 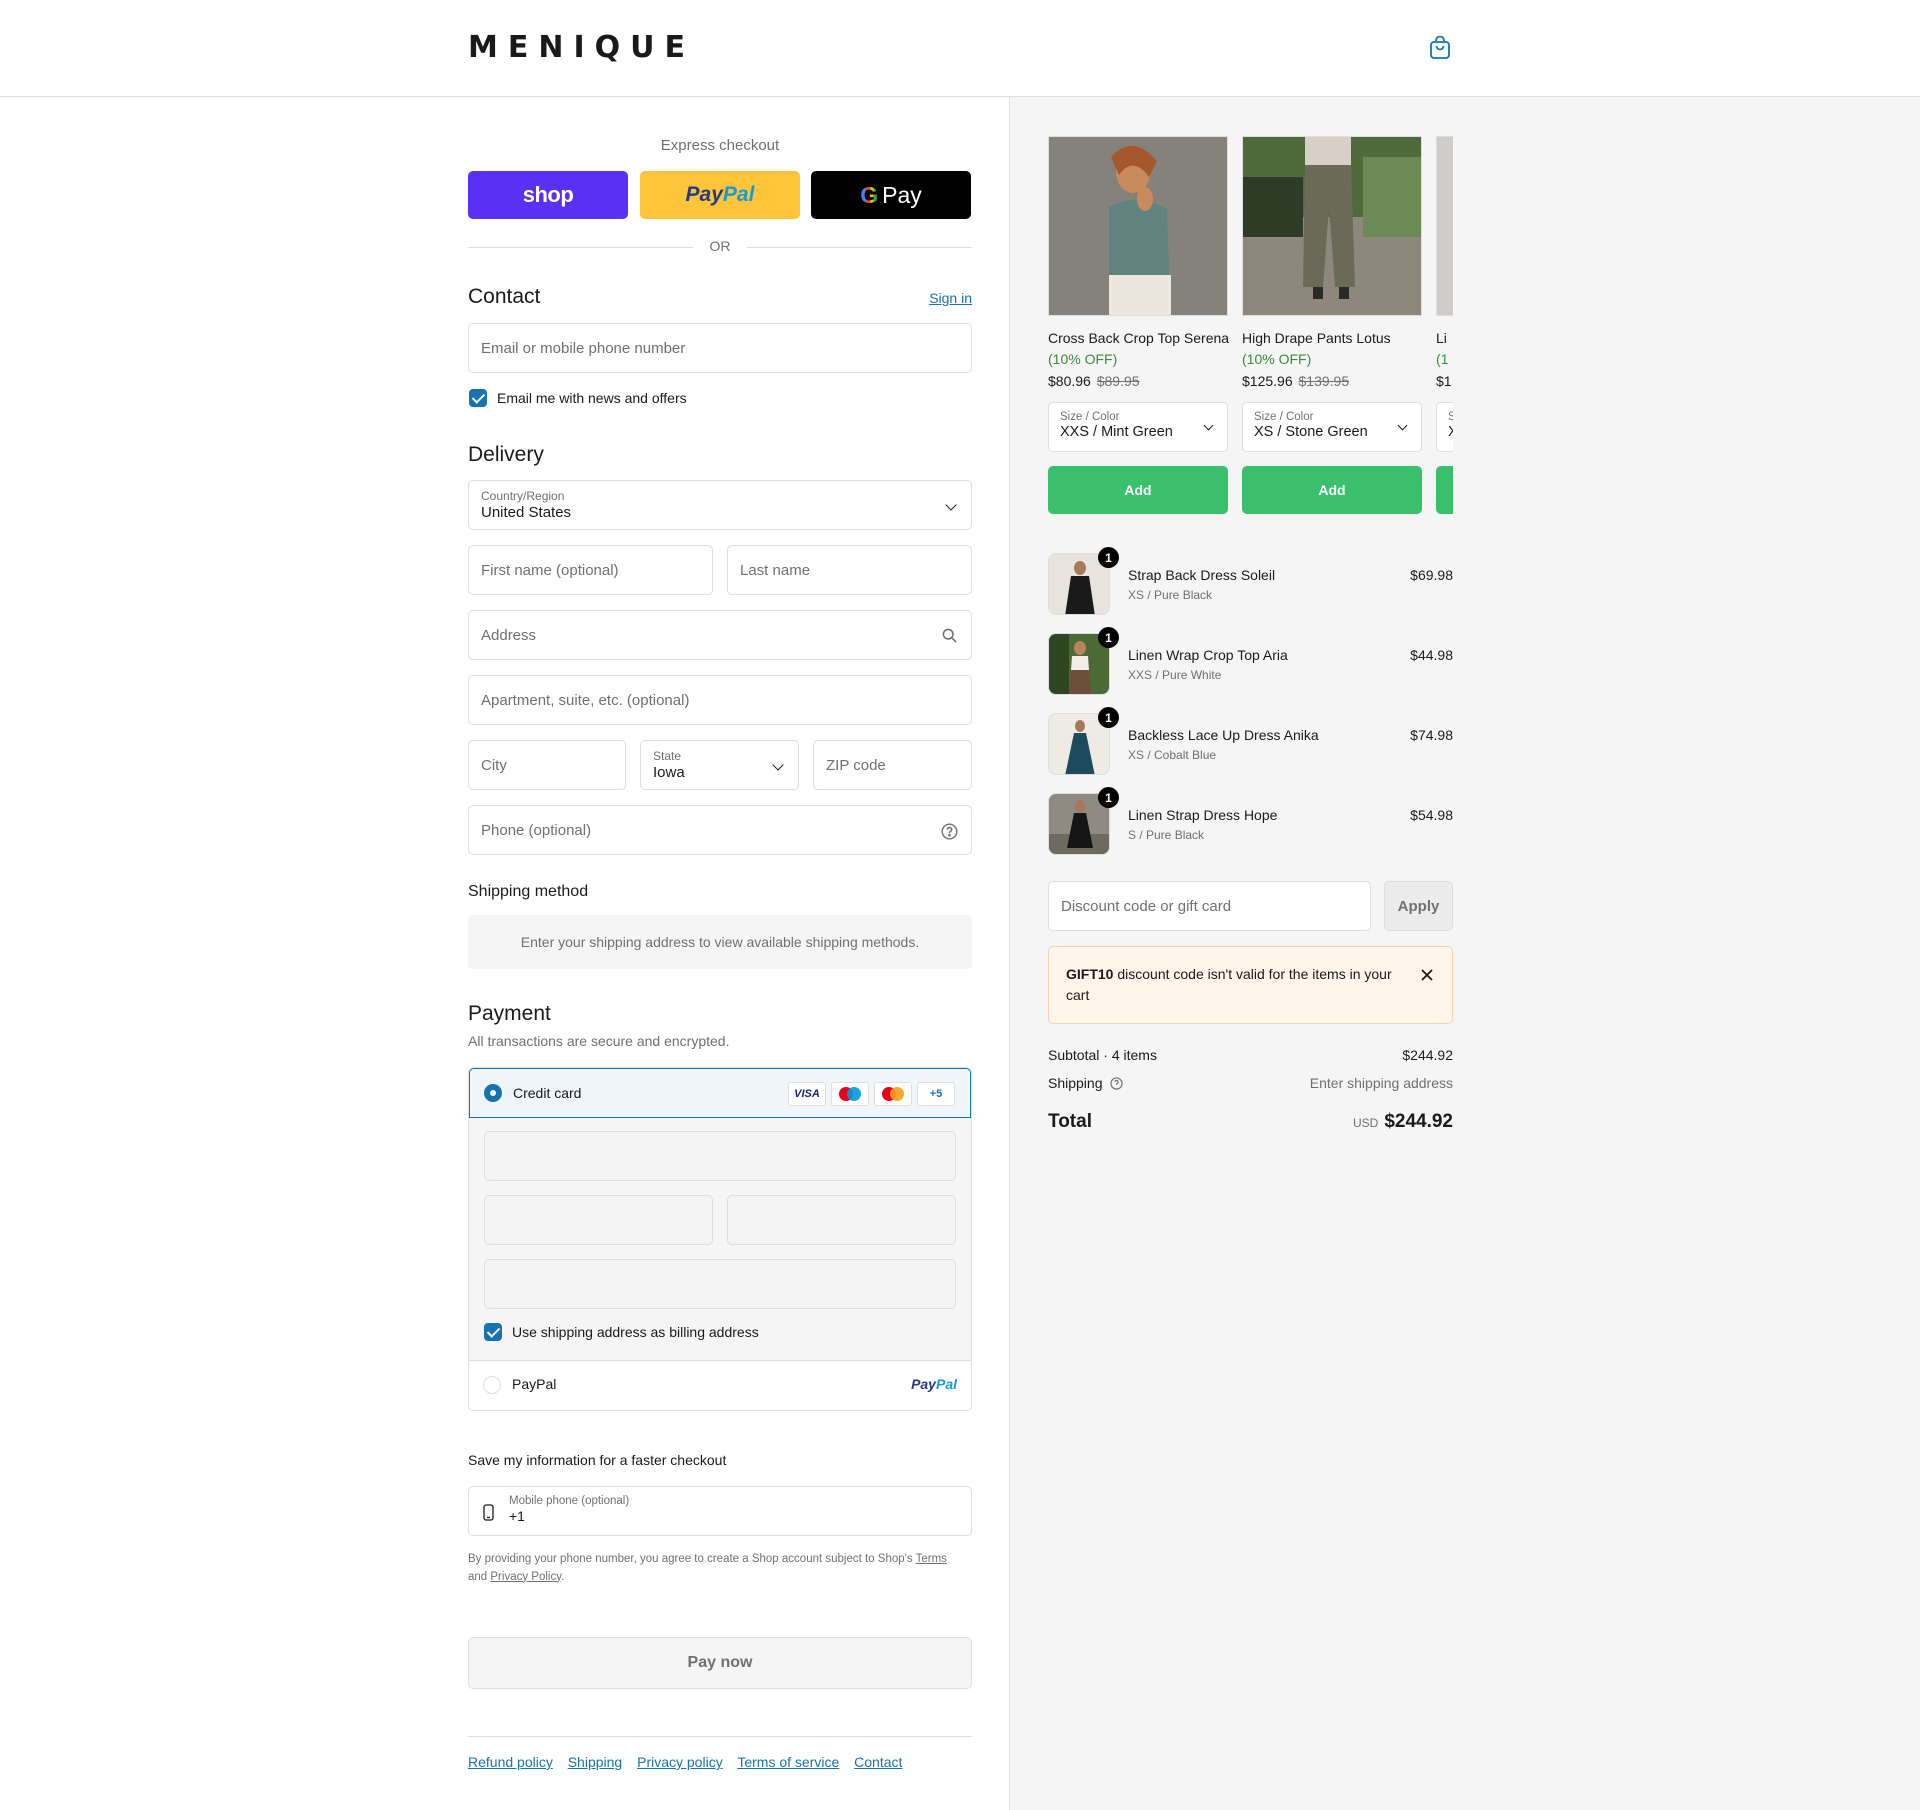 What do you see at coordinates (720, 1156) in the screenshot?
I see `card-number-field` at bounding box center [720, 1156].